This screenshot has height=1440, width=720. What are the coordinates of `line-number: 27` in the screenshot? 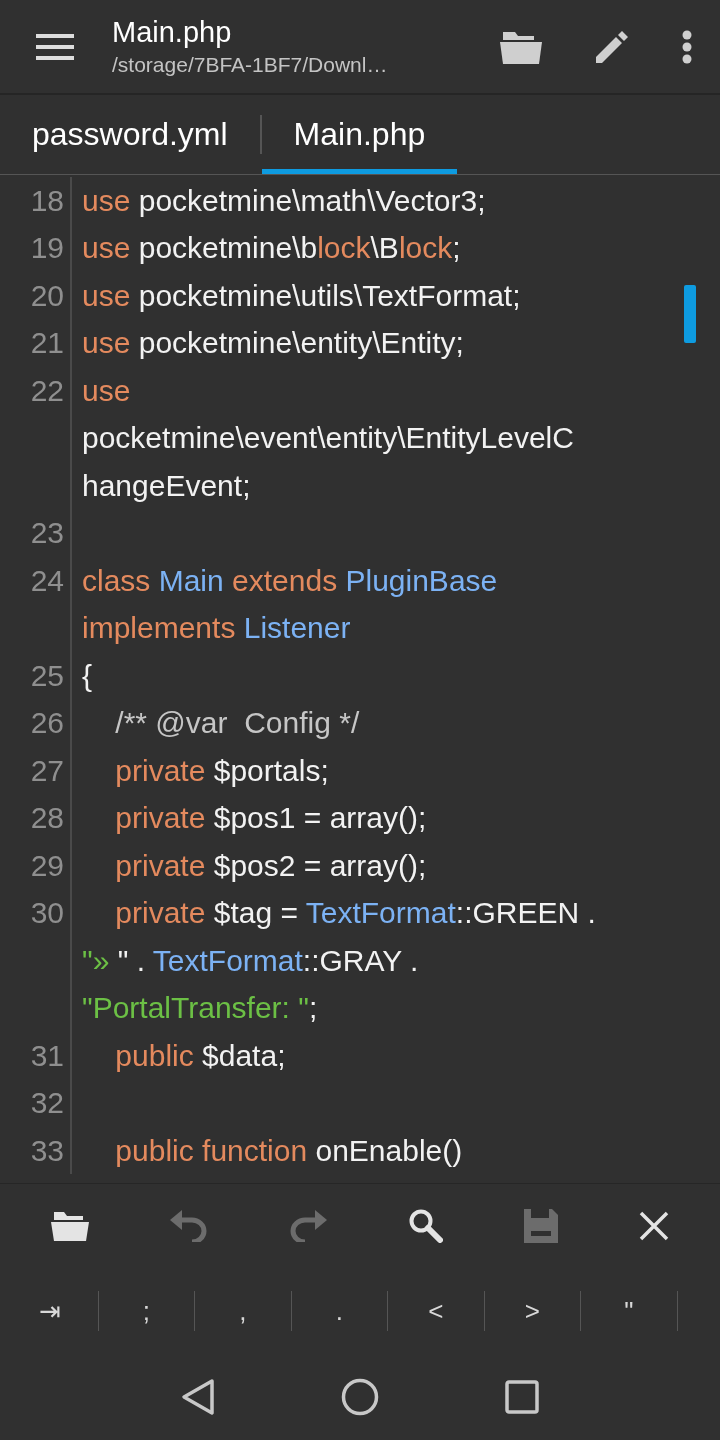 It's located at (46, 770).